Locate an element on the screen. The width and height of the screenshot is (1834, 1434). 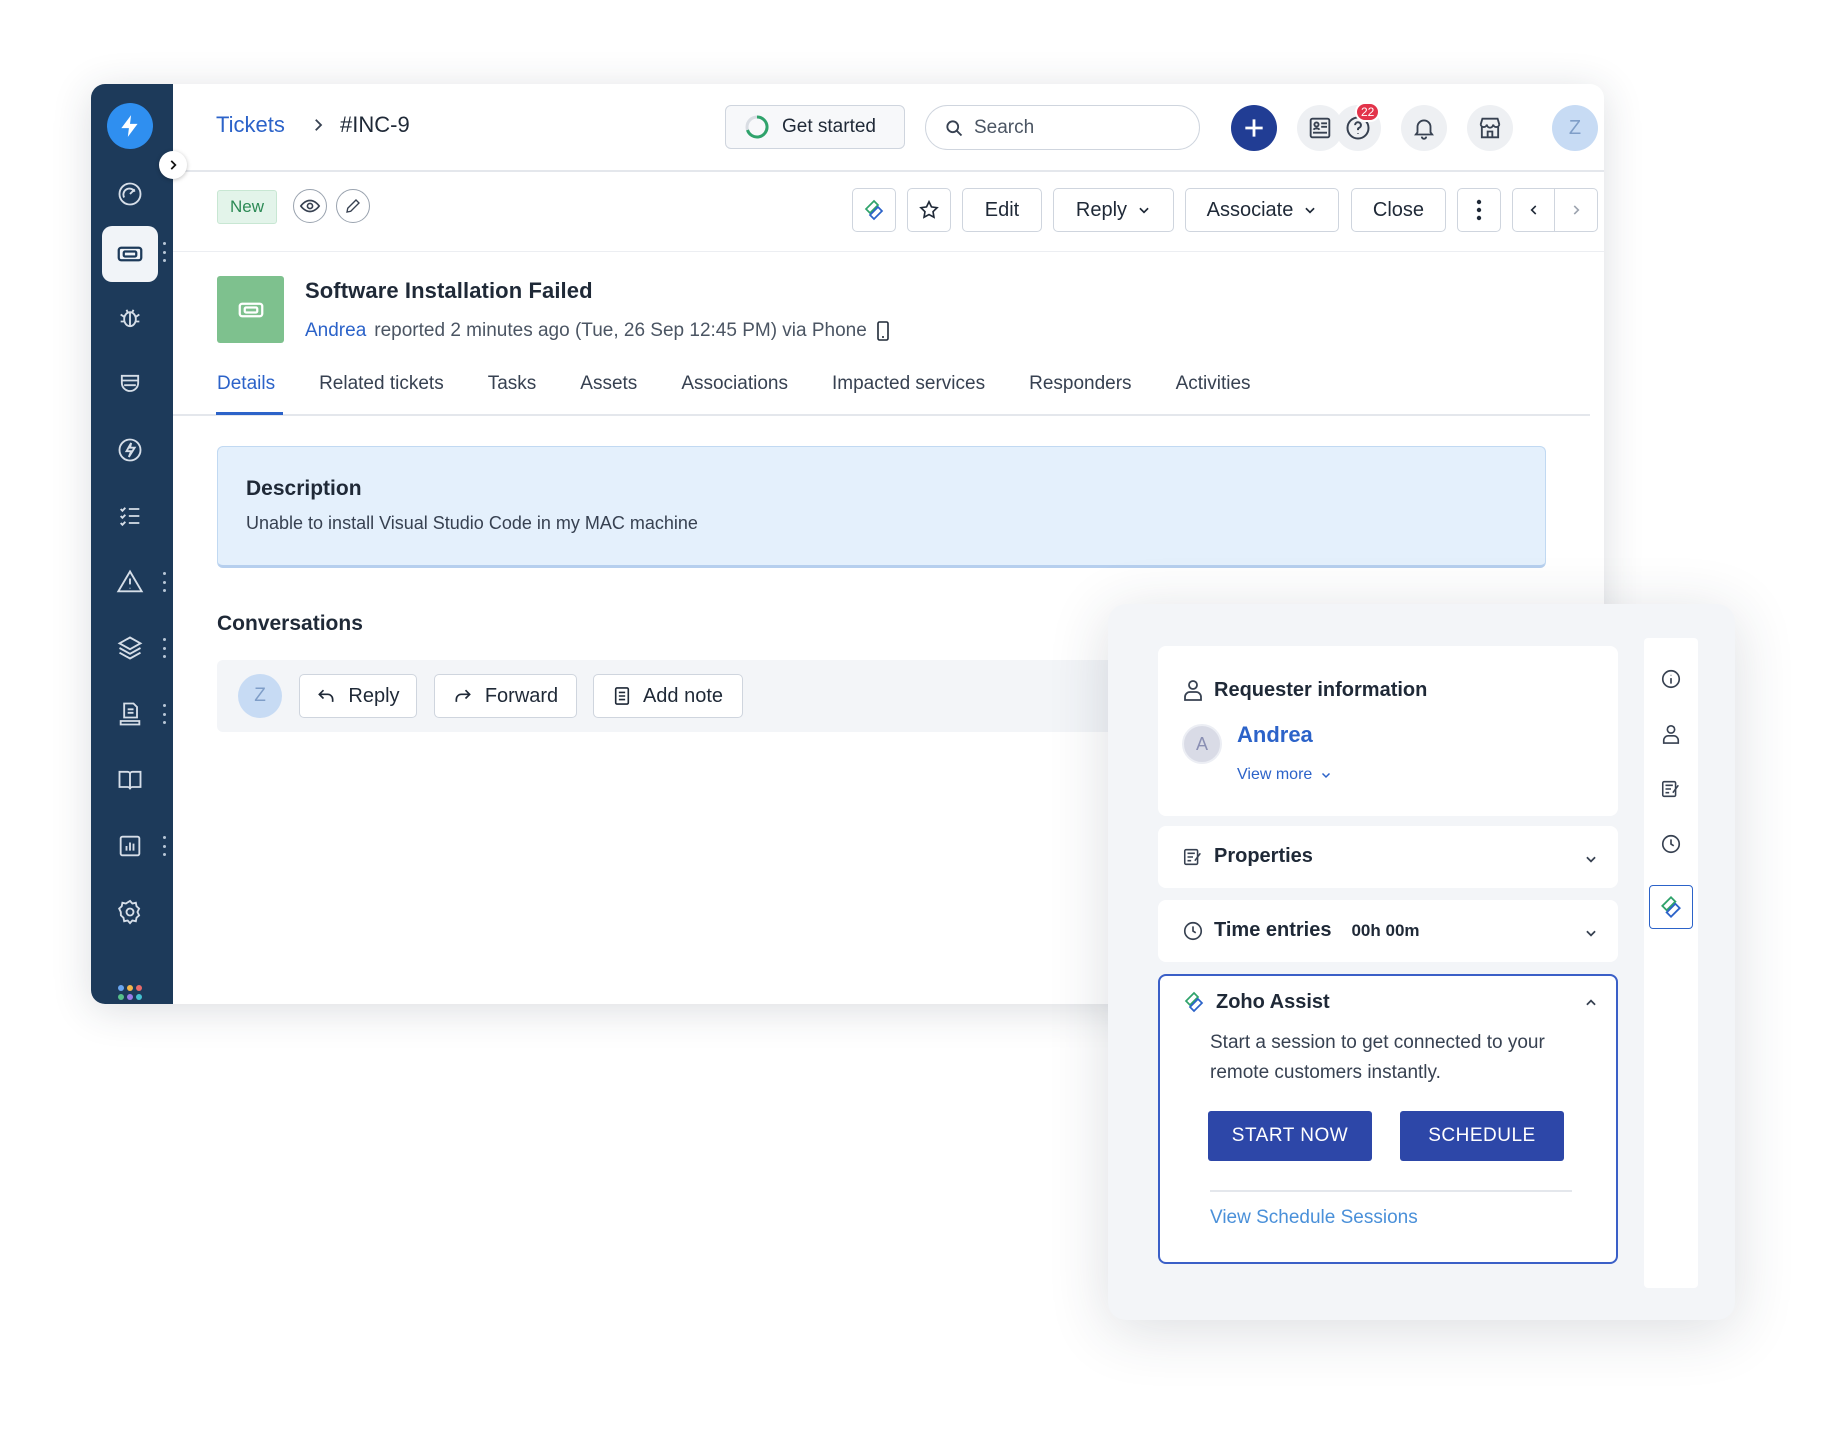
sidebar-item-reports is located at coordinates (130, 846).